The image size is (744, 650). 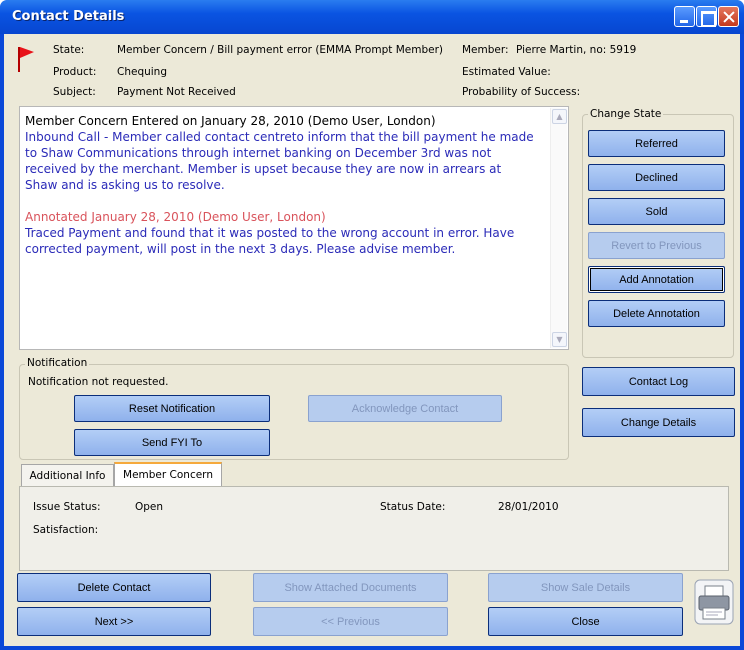 I want to click on close-button: Close, so click(x=585, y=621).